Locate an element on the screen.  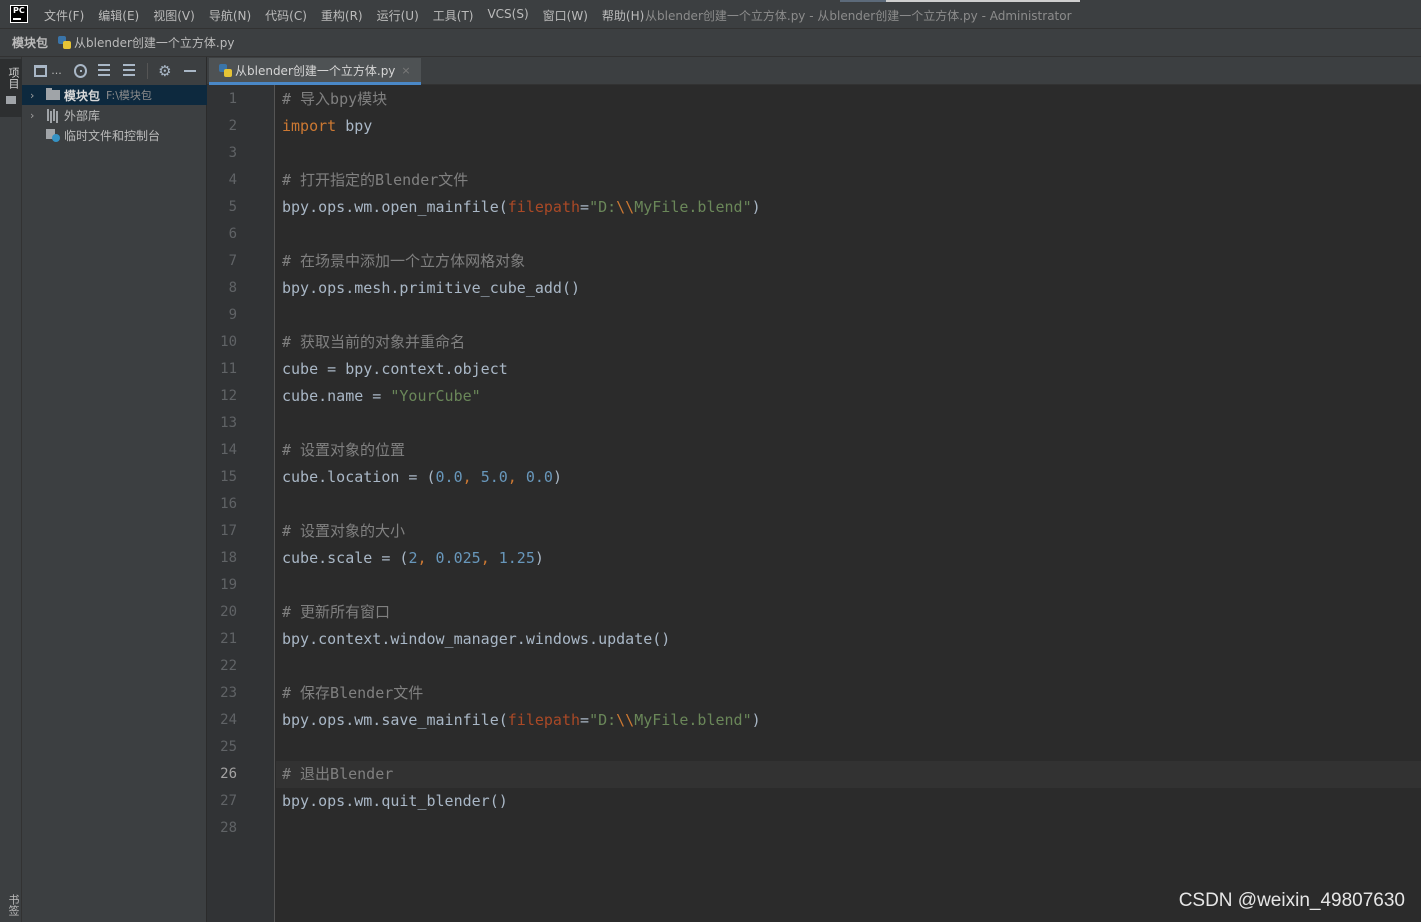
tree-item-label: 外部库 is located at coordinates (82, 115).